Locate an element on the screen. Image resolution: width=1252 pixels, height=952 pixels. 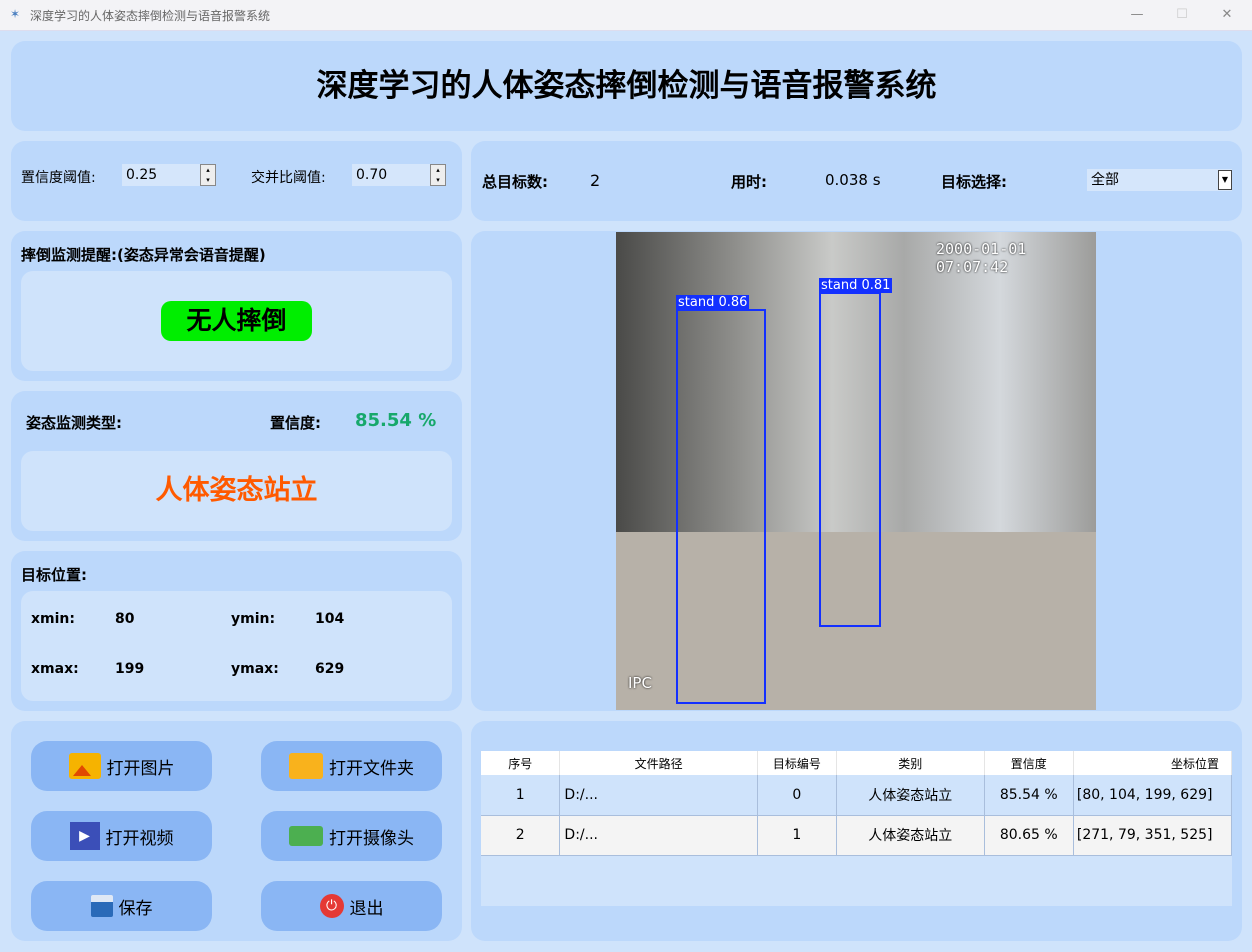
camera-icon is located at coordinates (306, 836).